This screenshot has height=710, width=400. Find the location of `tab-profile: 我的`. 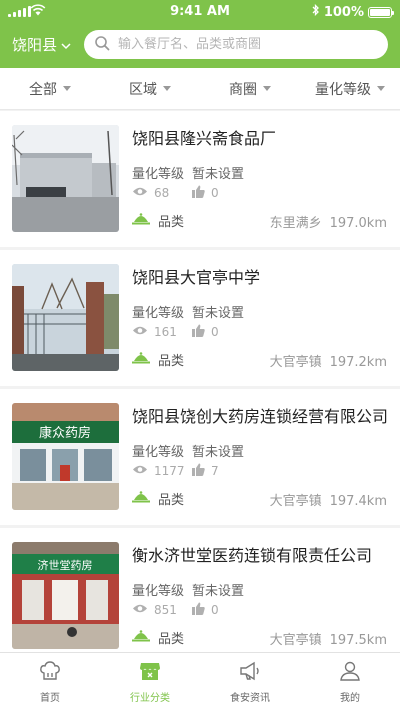

tab-profile: 我的 is located at coordinates (350, 681).